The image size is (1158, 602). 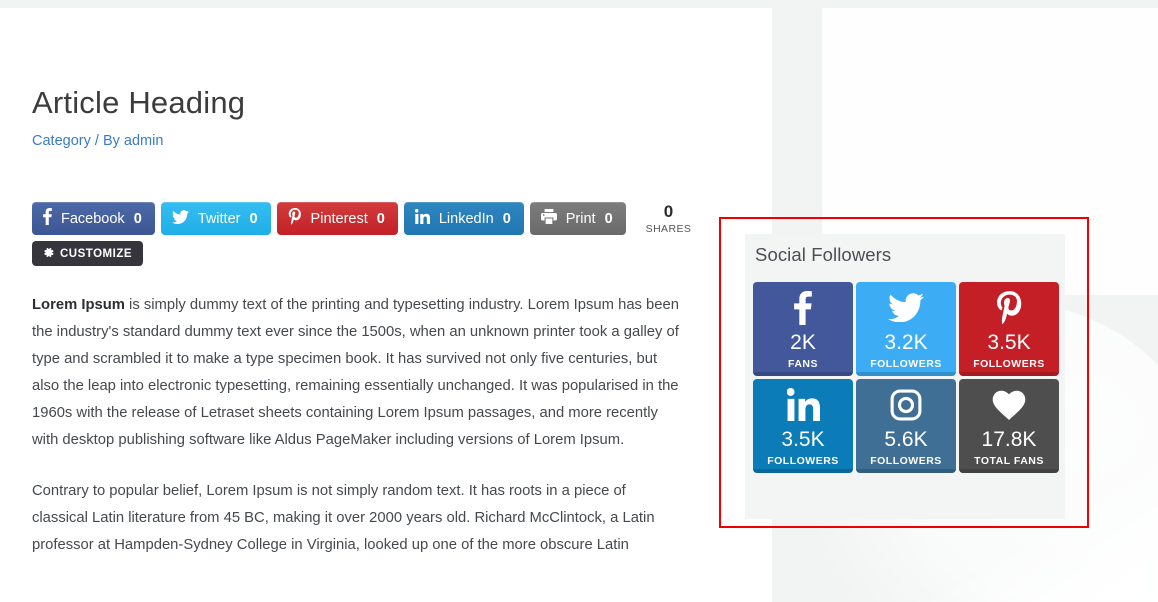 What do you see at coordinates (357, 116) in the screenshot?
I see `article-header: Article Heading Category / By admin` at bounding box center [357, 116].